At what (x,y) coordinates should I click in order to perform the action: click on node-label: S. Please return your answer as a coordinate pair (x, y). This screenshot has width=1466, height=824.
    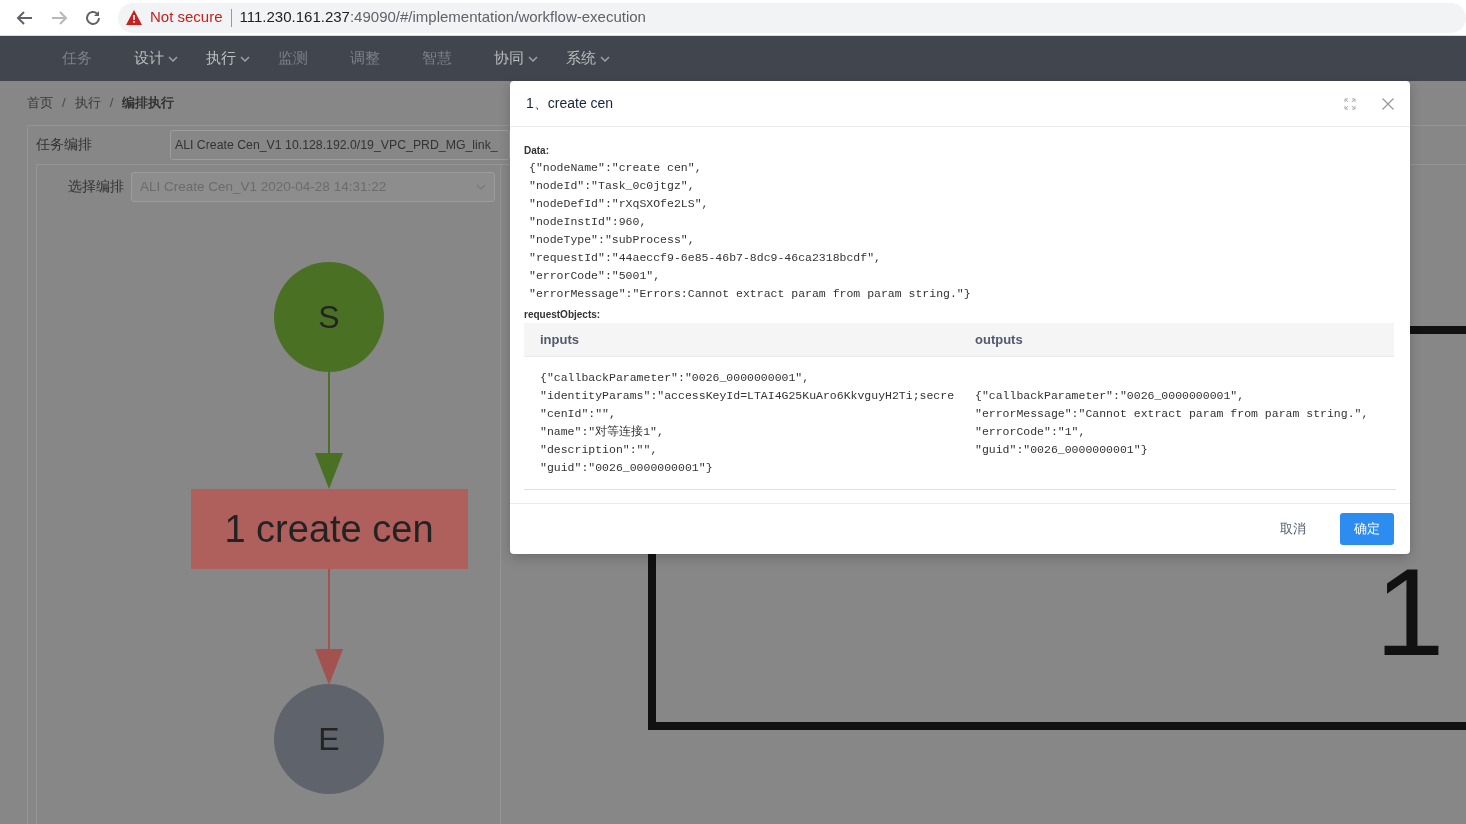
    Looking at the image, I should click on (329, 317).